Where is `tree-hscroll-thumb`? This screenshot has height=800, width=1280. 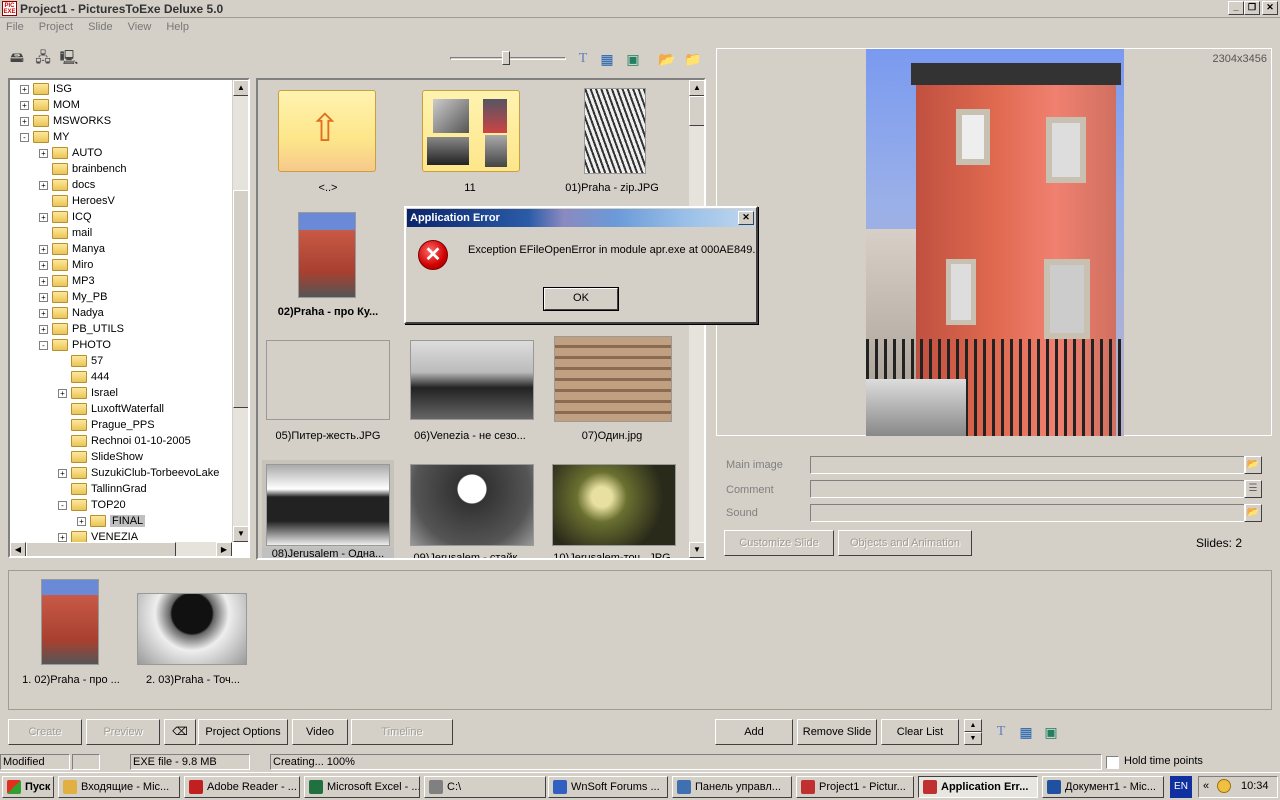
tree-hscroll-thumb is located at coordinates (101, 549).